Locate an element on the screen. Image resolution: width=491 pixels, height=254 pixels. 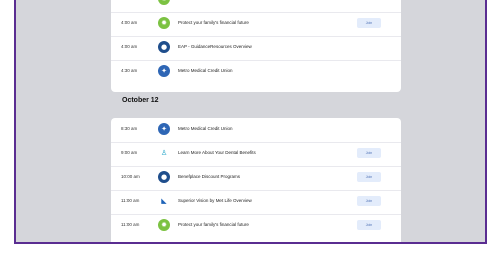
vision-logo-icon: ◣ is located at coordinates (164, 201).